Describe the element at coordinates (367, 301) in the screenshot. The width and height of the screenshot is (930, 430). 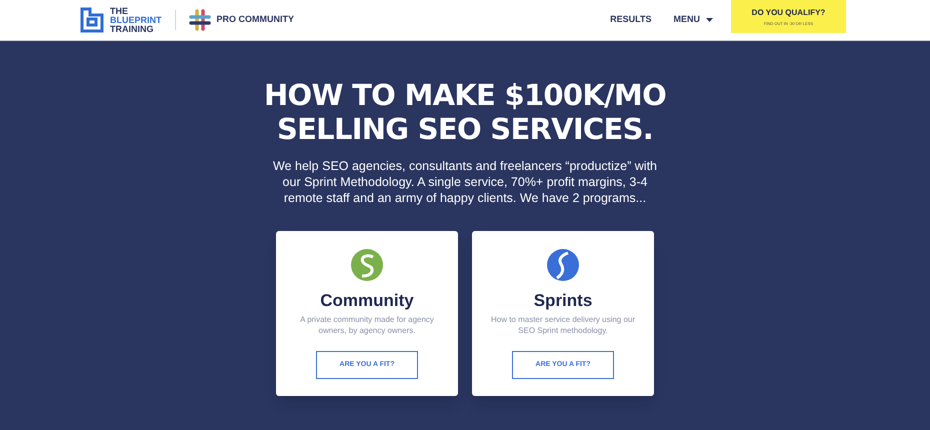
I see `card-title: Community` at that location.